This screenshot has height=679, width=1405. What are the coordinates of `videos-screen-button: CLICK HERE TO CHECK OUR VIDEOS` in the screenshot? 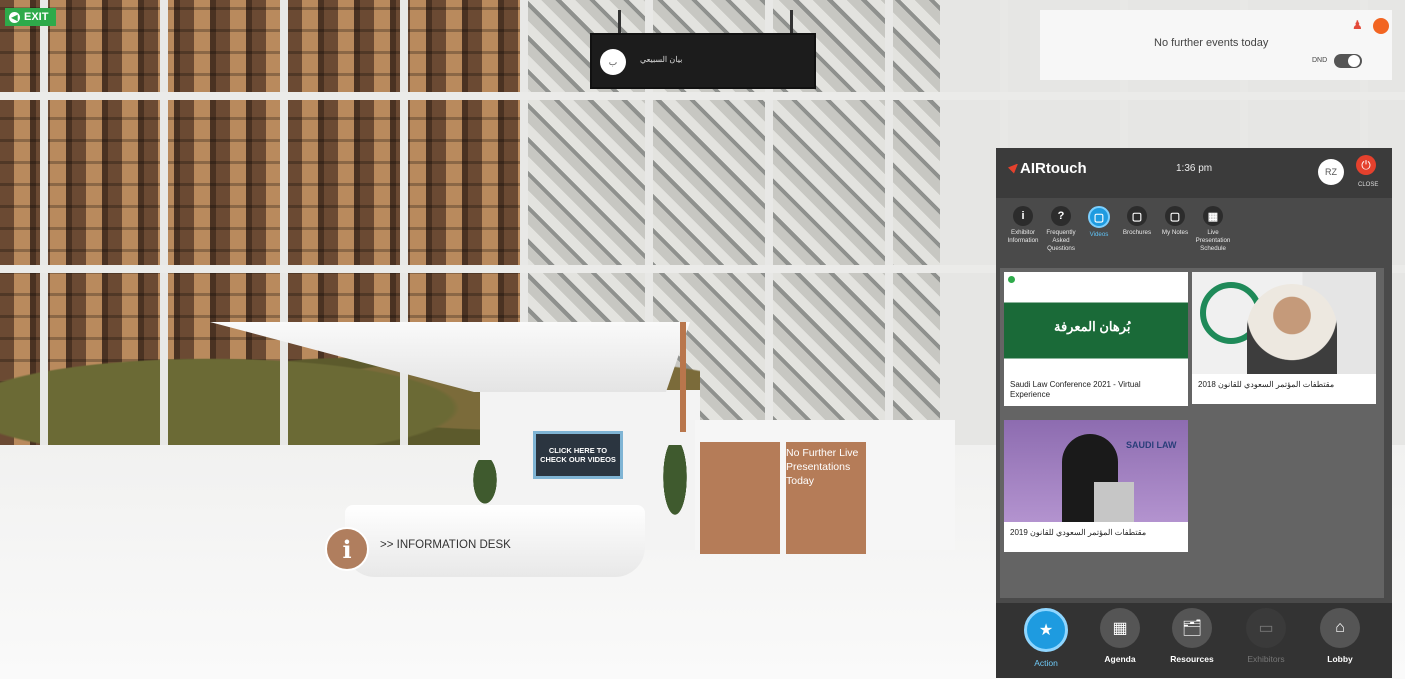 It's located at (578, 455).